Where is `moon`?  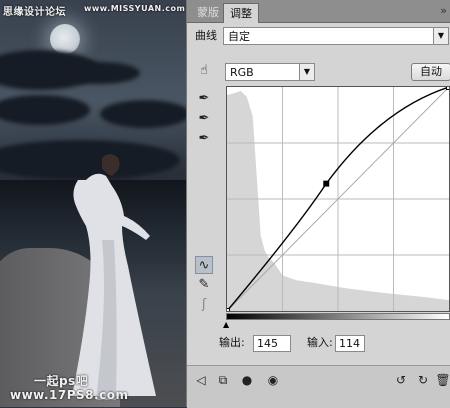 moon is located at coordinates (65, 39).